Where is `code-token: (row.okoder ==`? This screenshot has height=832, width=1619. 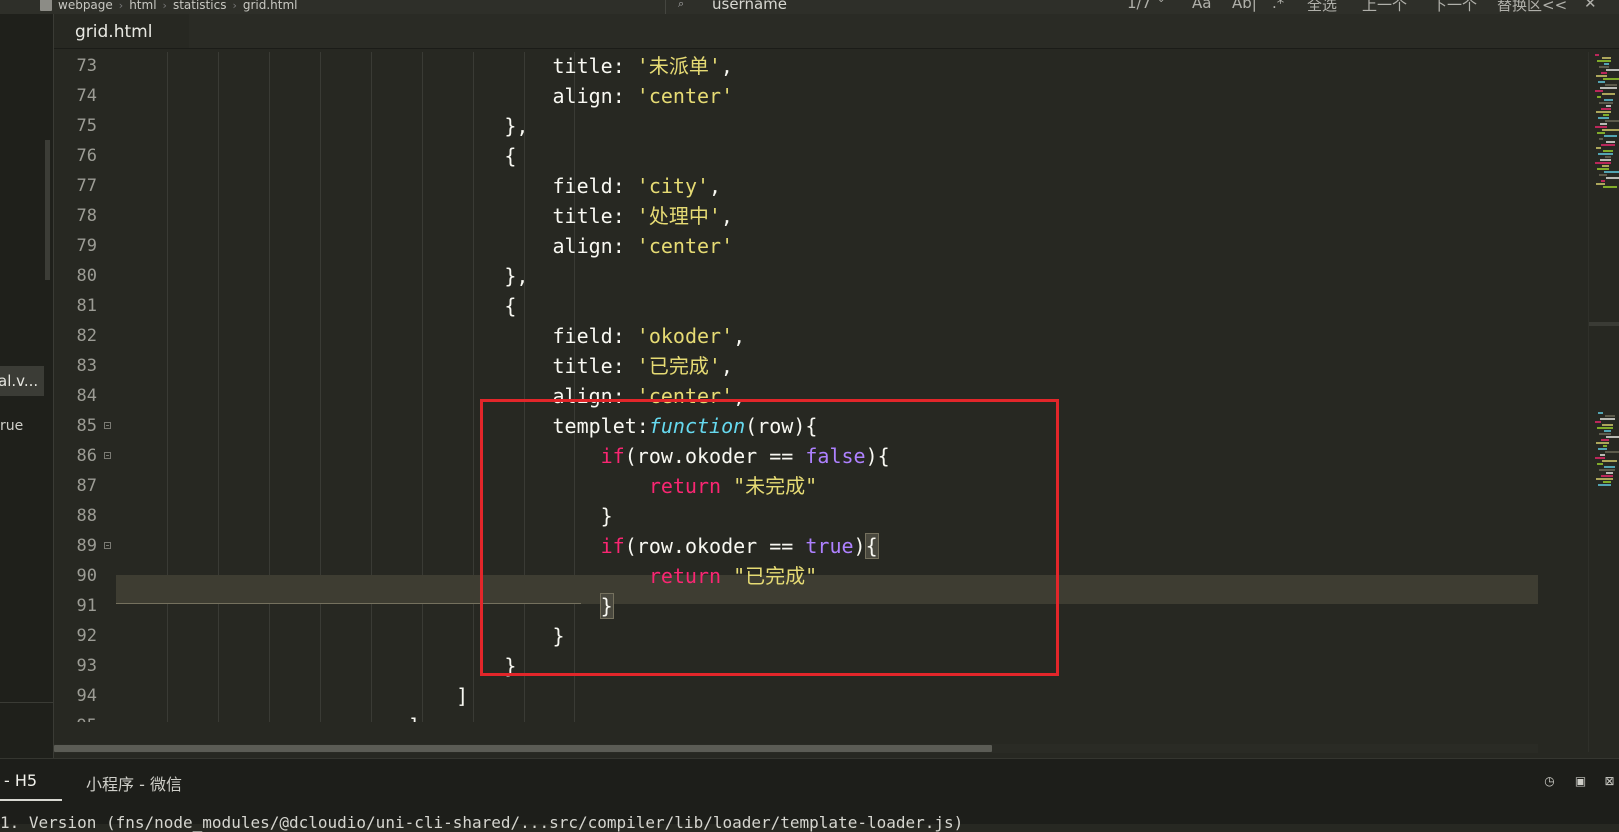
code-token: (row.okoder == is located at coordinates (715, 546).